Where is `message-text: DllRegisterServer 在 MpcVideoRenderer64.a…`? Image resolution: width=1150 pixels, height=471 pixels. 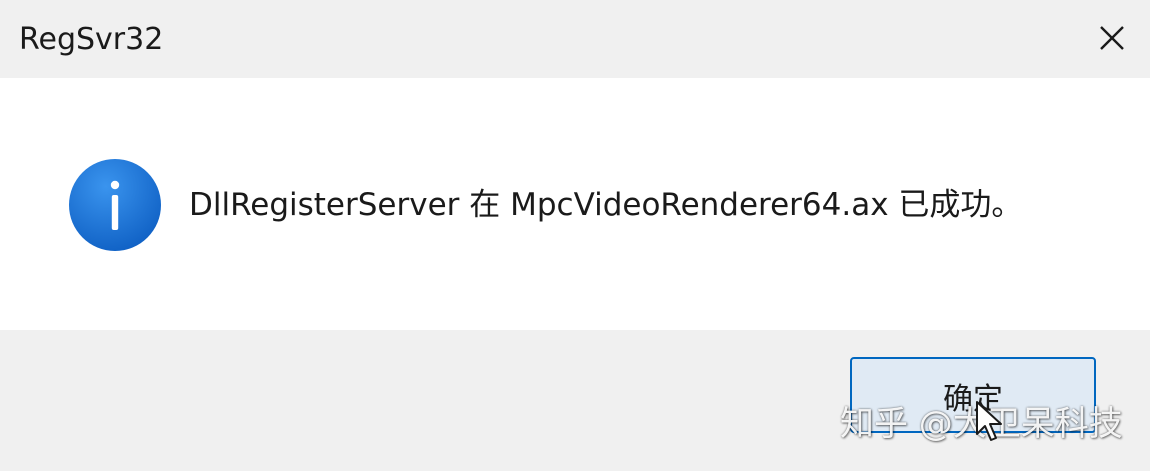 message-text: DllRegisterServer 在 MpcVideoRenderer64.a… is located at coordinates (606, 205).